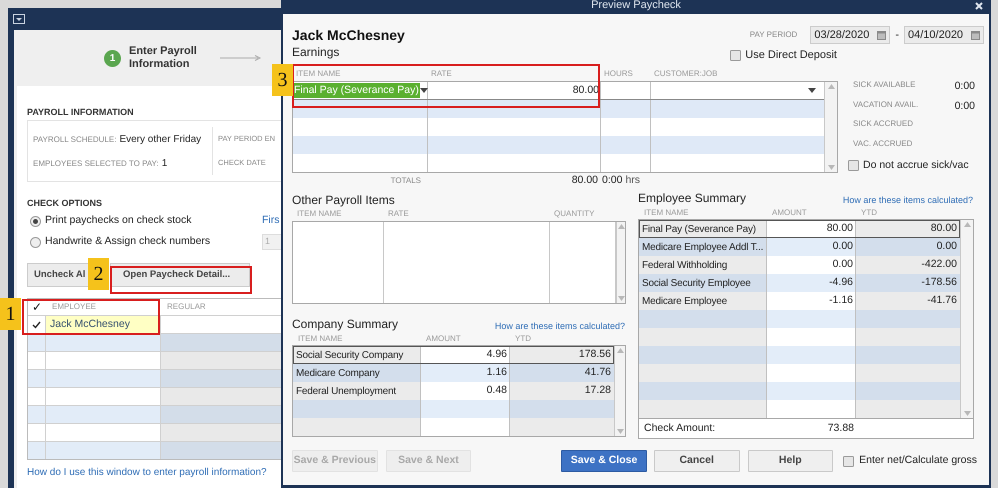  Describe the element at coordinates (850, 35) in the screenshot. I see `date-field: 03/28/2020` at that location.